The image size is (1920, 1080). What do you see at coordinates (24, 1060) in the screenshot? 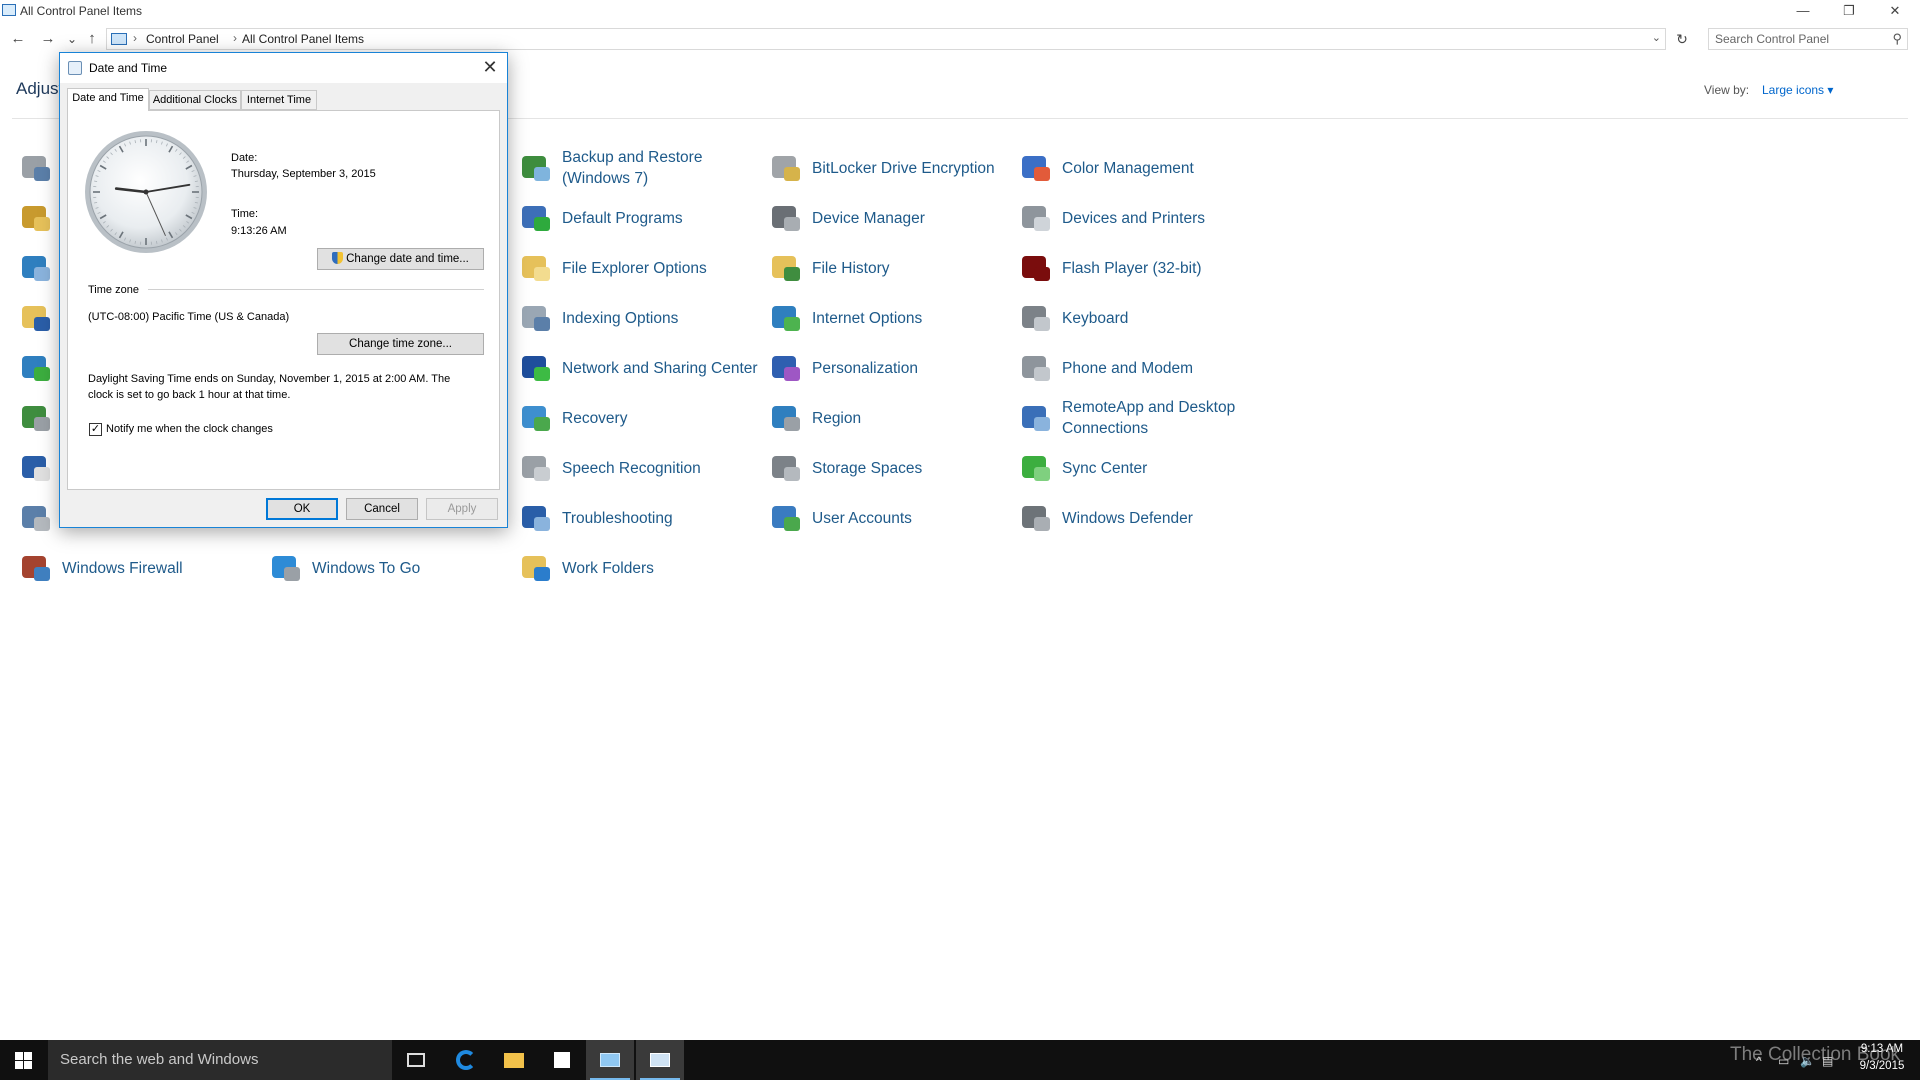
I see `start-button` at bounding box center [24, 1060].